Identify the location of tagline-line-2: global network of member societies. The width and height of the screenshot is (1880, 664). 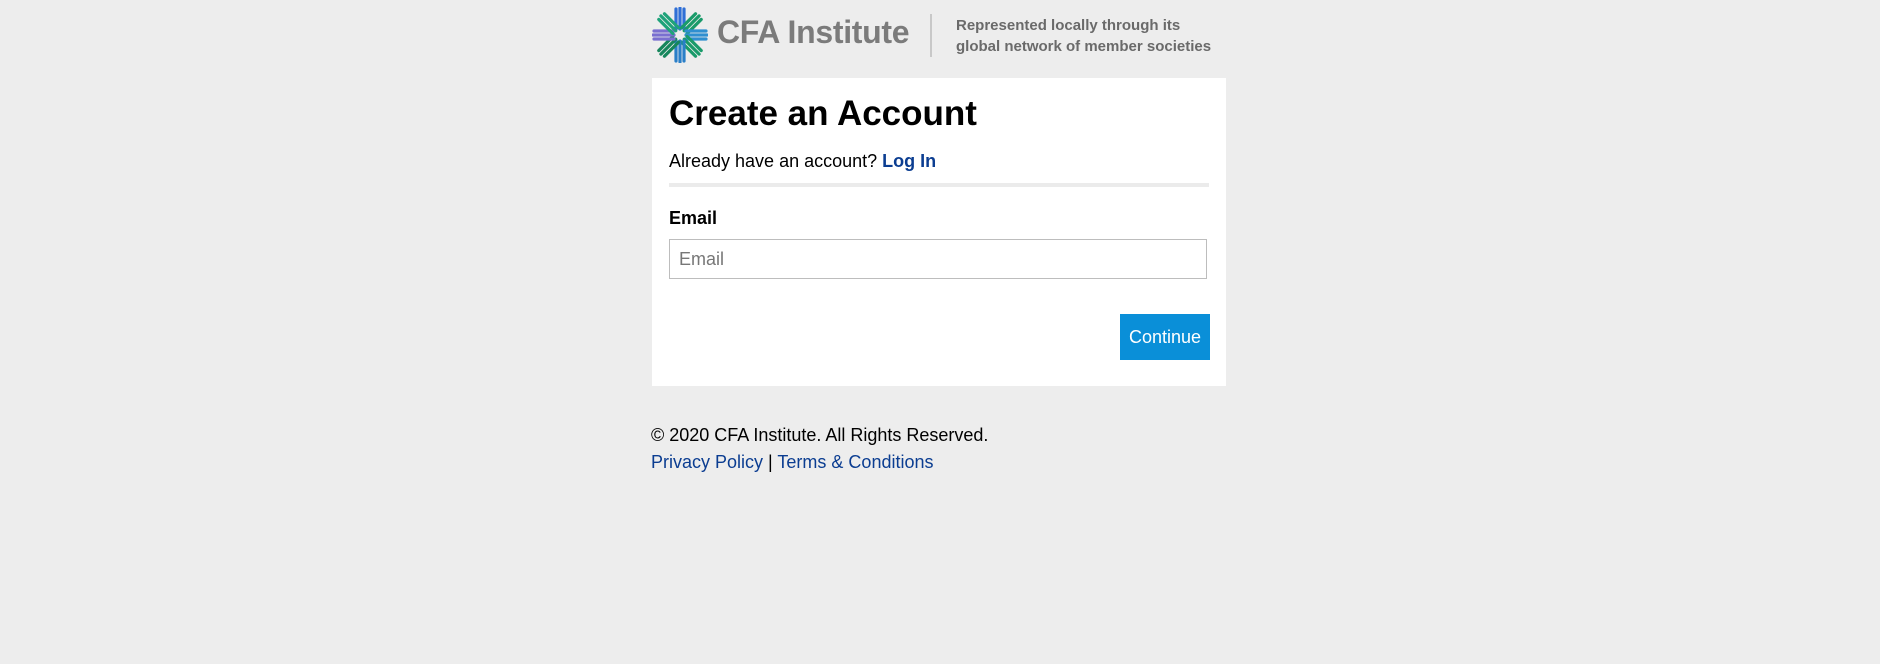
(1084, 46).